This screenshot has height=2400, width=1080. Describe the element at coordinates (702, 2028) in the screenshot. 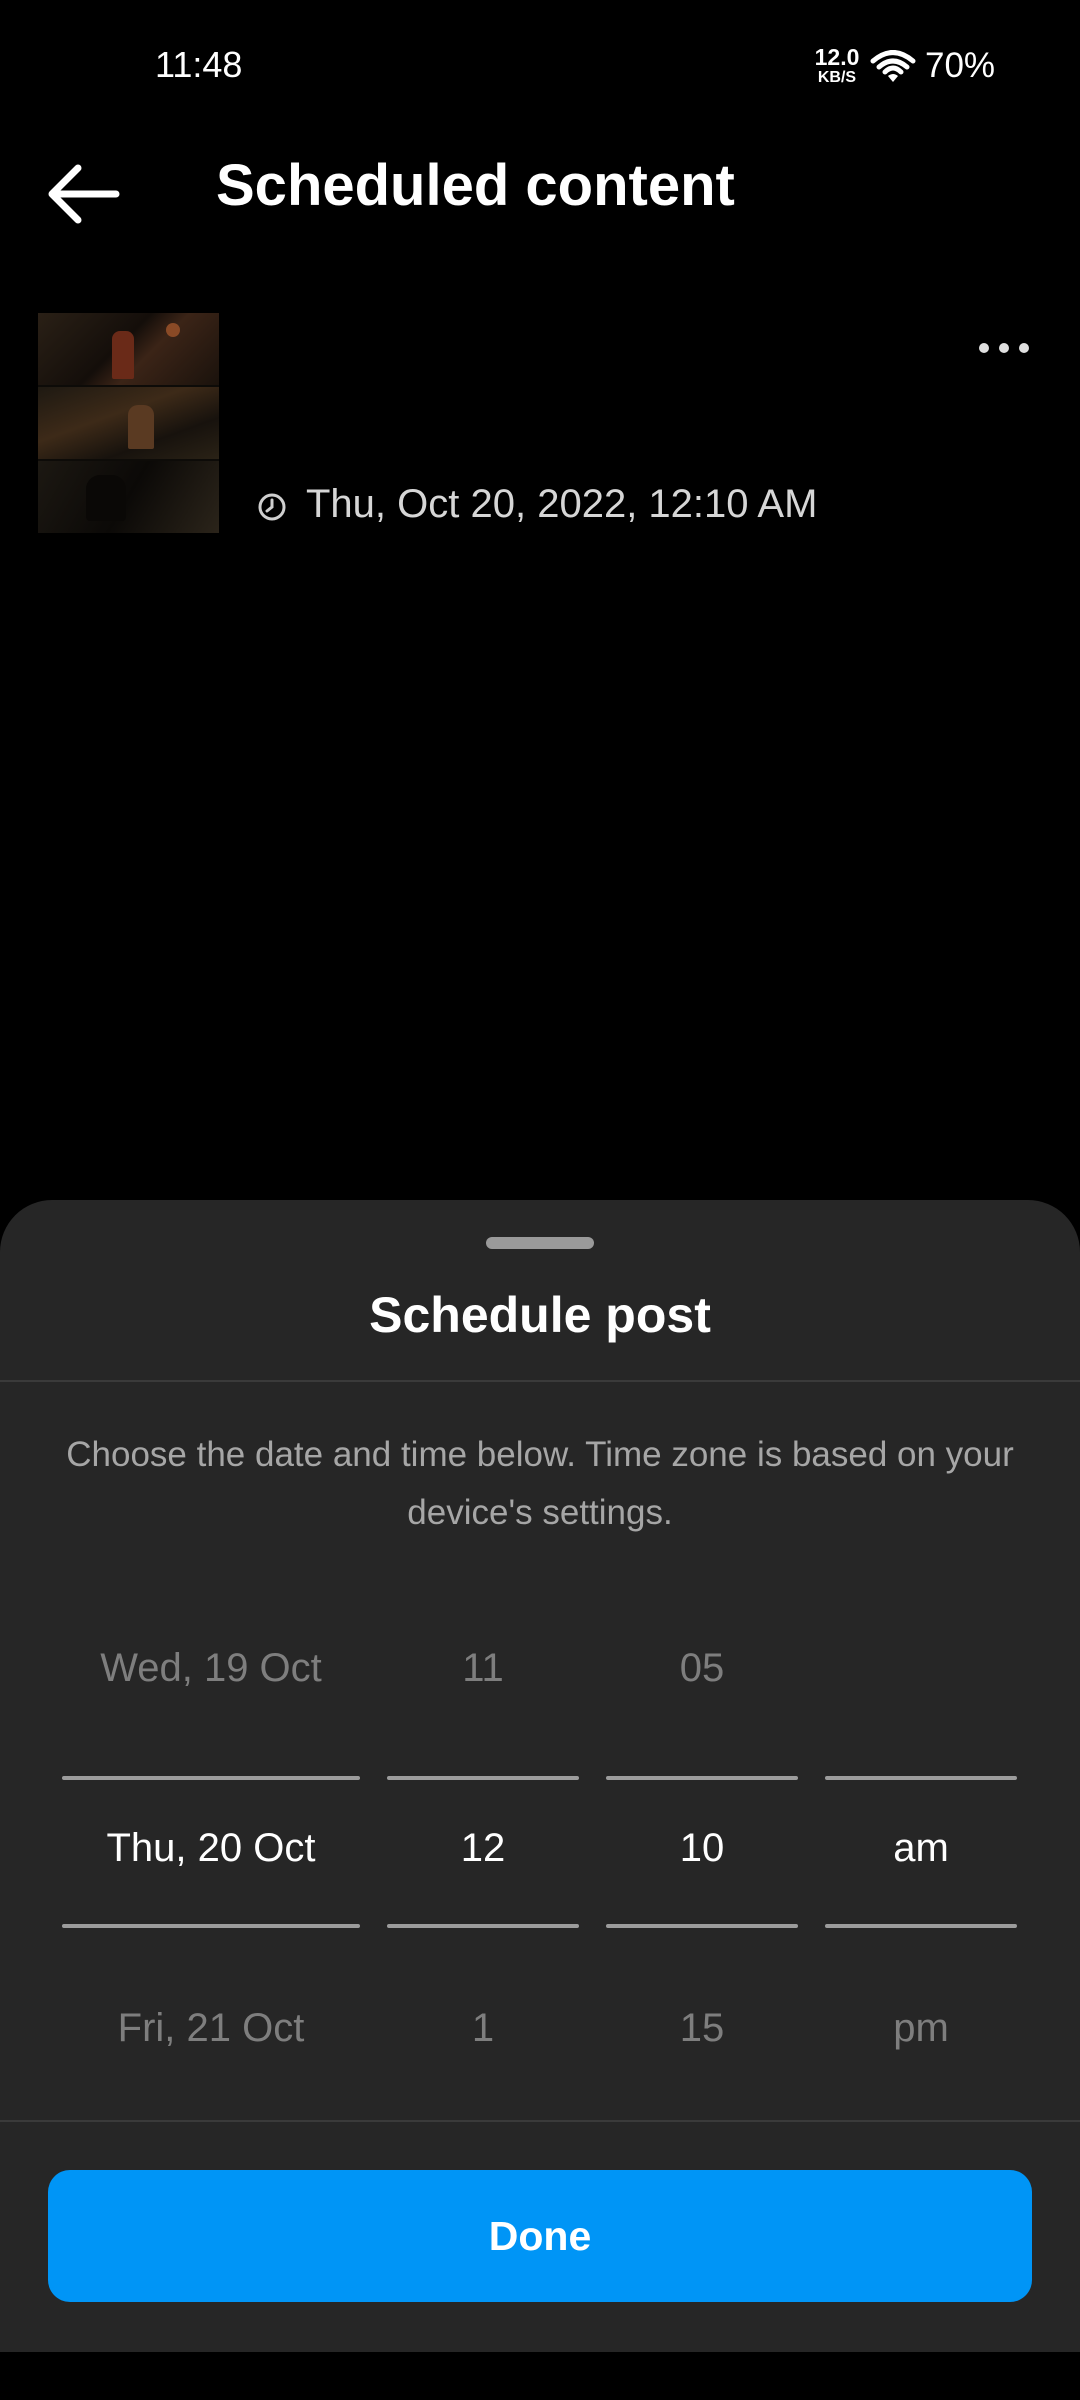

I see `minute-option-next: 15` at that location.